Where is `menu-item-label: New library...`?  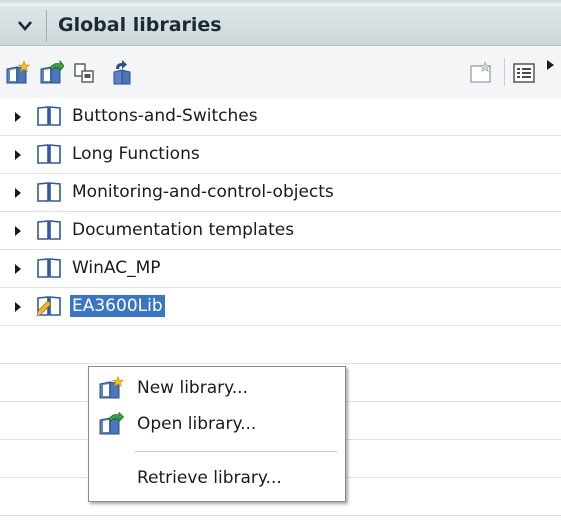
menu-item-label: New library... is located at coordinates (192, 388).